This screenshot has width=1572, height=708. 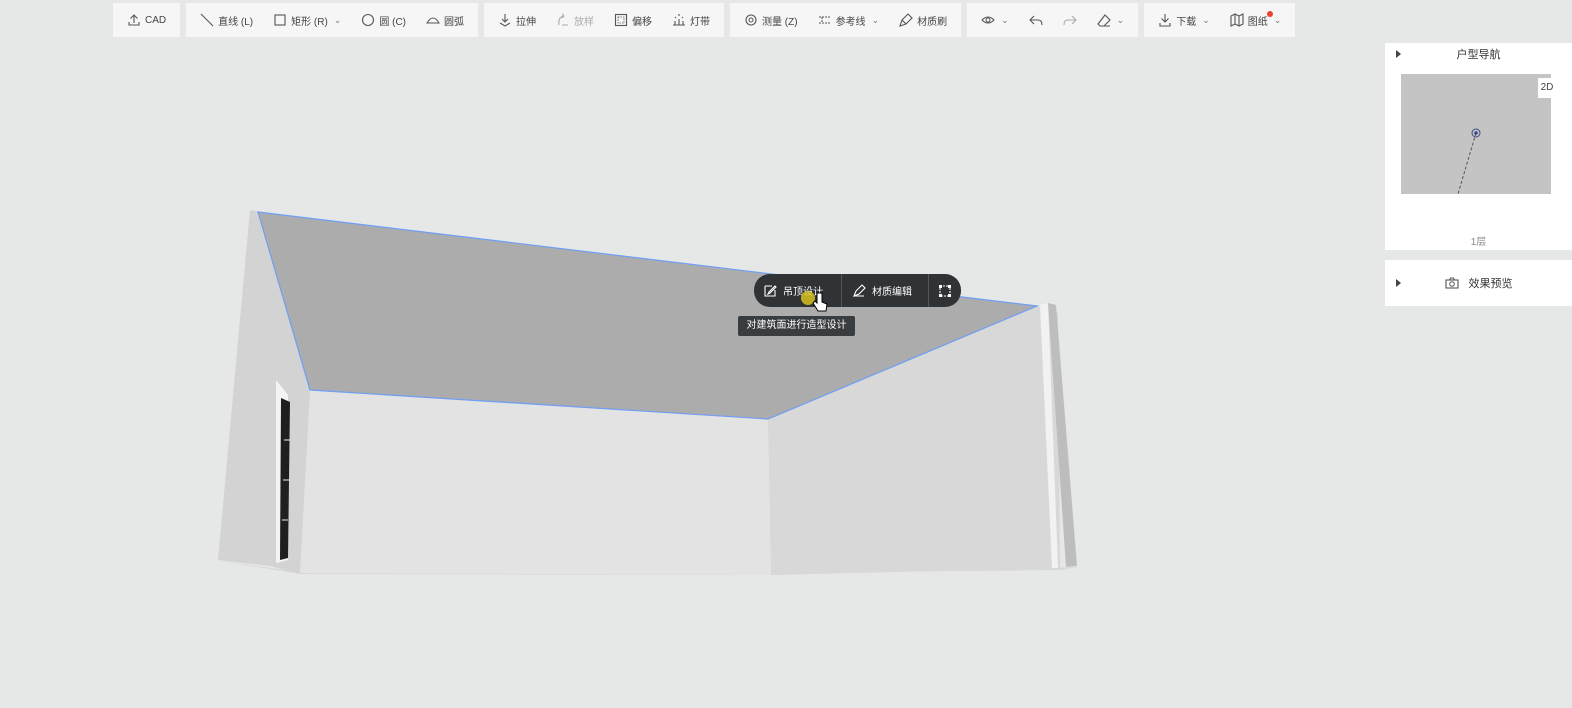 I want to click on toolbar-group-model: 拉伸 放样 偏移 灯带, so click(x=604, y=20).